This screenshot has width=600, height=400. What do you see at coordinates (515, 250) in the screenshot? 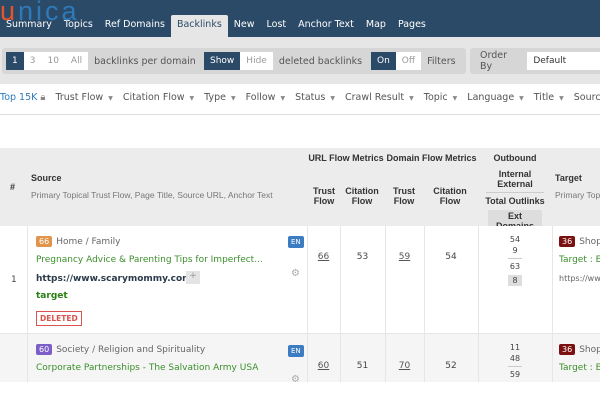
I see `external-links: 9` at bounding box center [515, 250].